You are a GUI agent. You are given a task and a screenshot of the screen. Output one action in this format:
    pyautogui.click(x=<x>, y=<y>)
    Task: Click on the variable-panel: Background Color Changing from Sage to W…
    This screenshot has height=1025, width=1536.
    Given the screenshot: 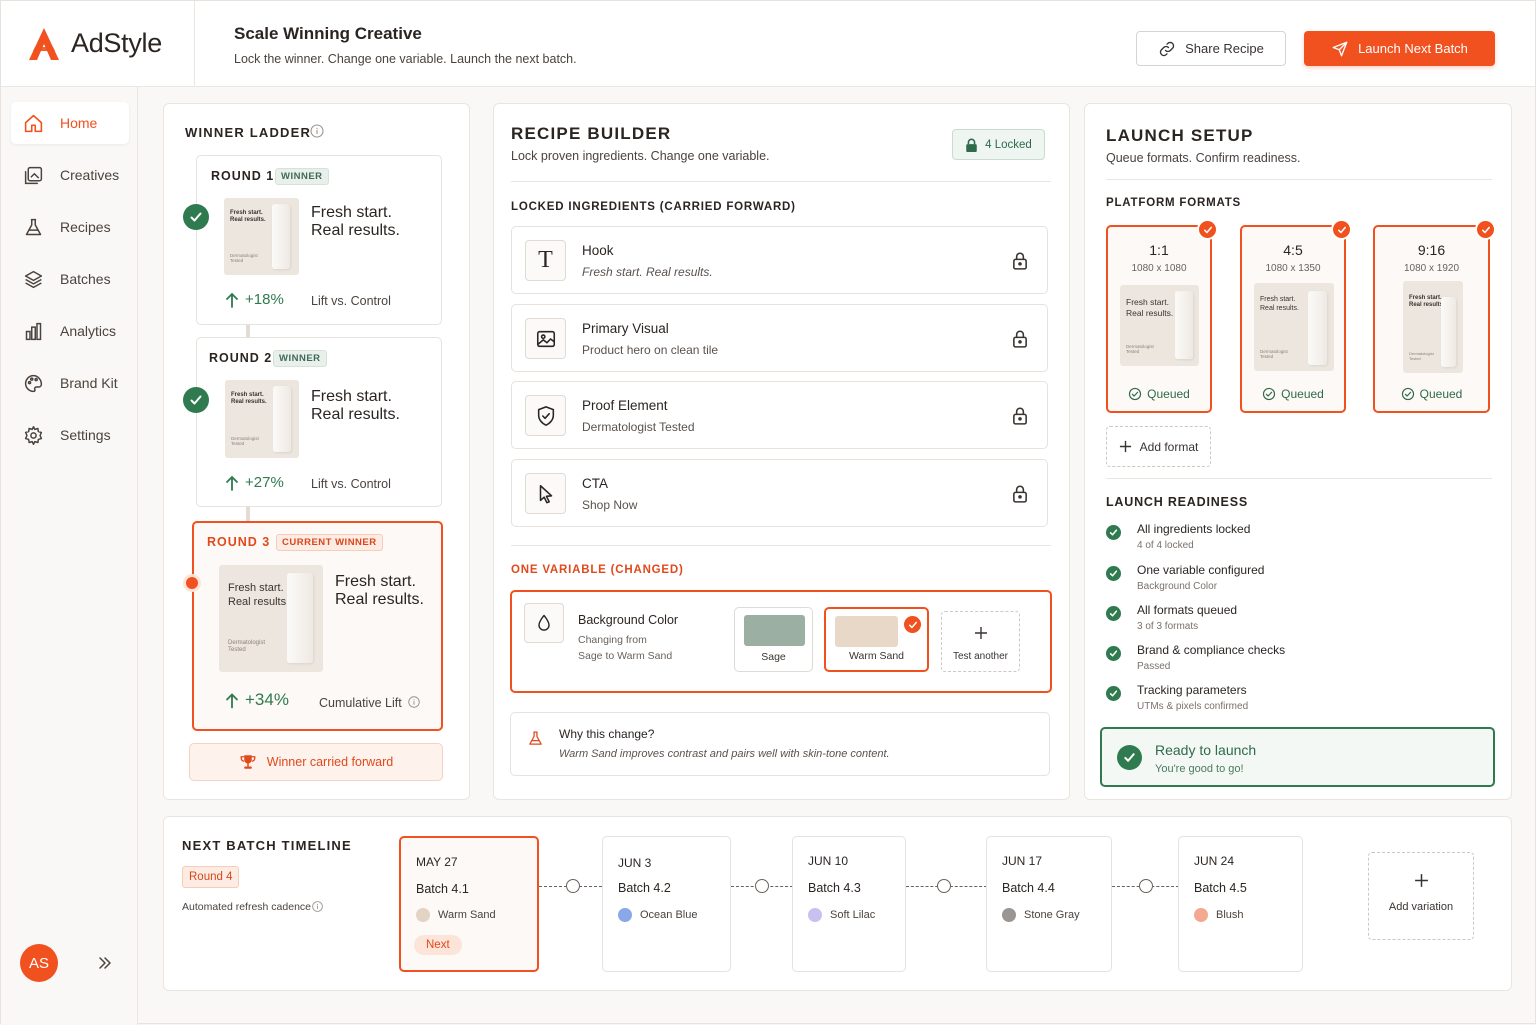 What is the action you would take?
    pyautogui.click(x=781, y=641)
    